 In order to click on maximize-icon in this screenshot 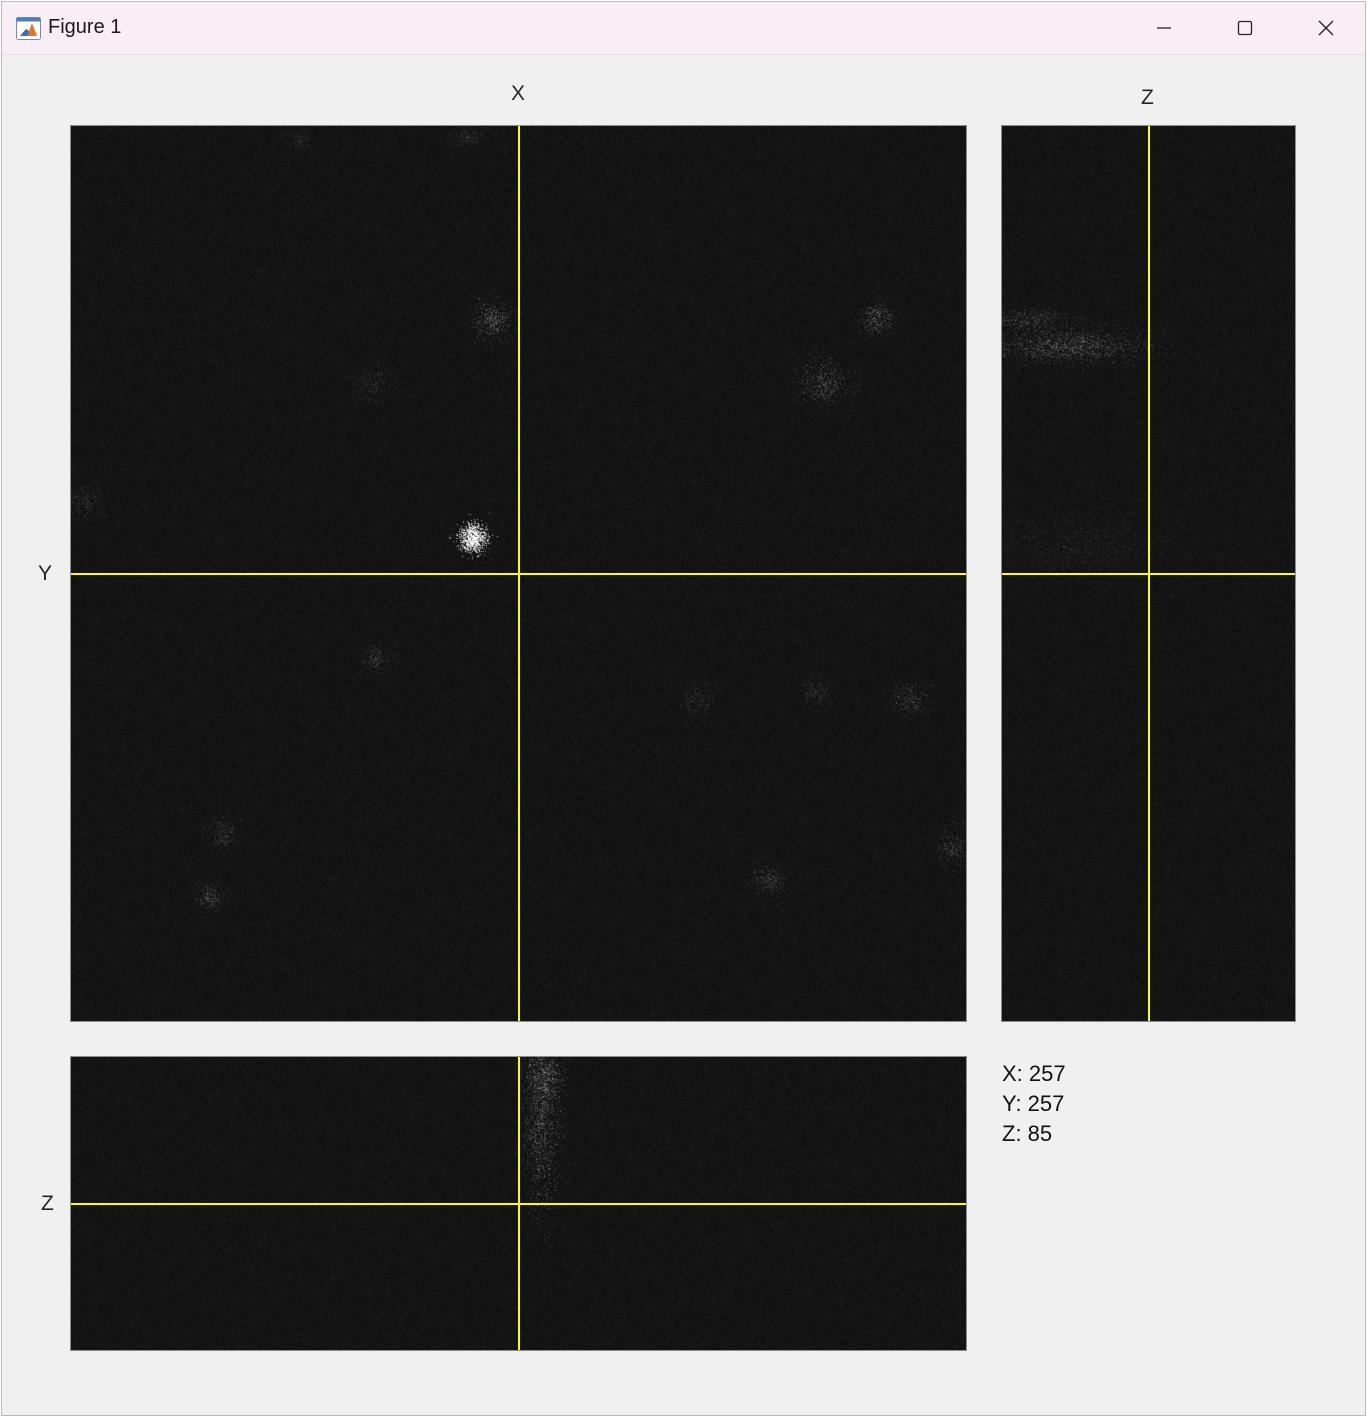, I will do `click(1245, 28)`.